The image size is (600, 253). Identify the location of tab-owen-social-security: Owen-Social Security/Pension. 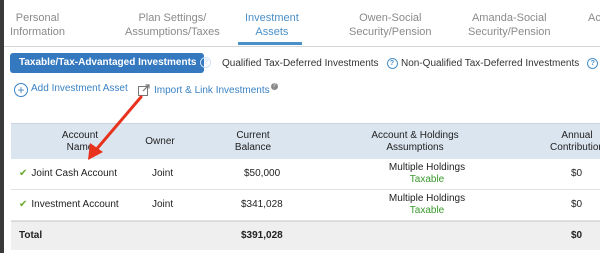
(390, 25).